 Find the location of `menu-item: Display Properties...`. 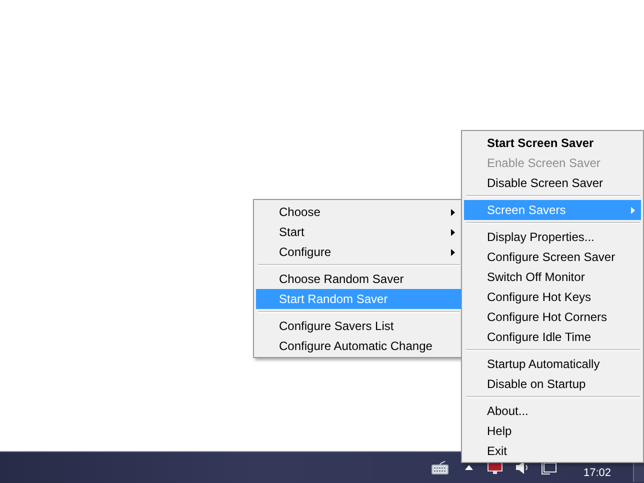

menu-item: Display Properties... is located at coordinates (552, 237).